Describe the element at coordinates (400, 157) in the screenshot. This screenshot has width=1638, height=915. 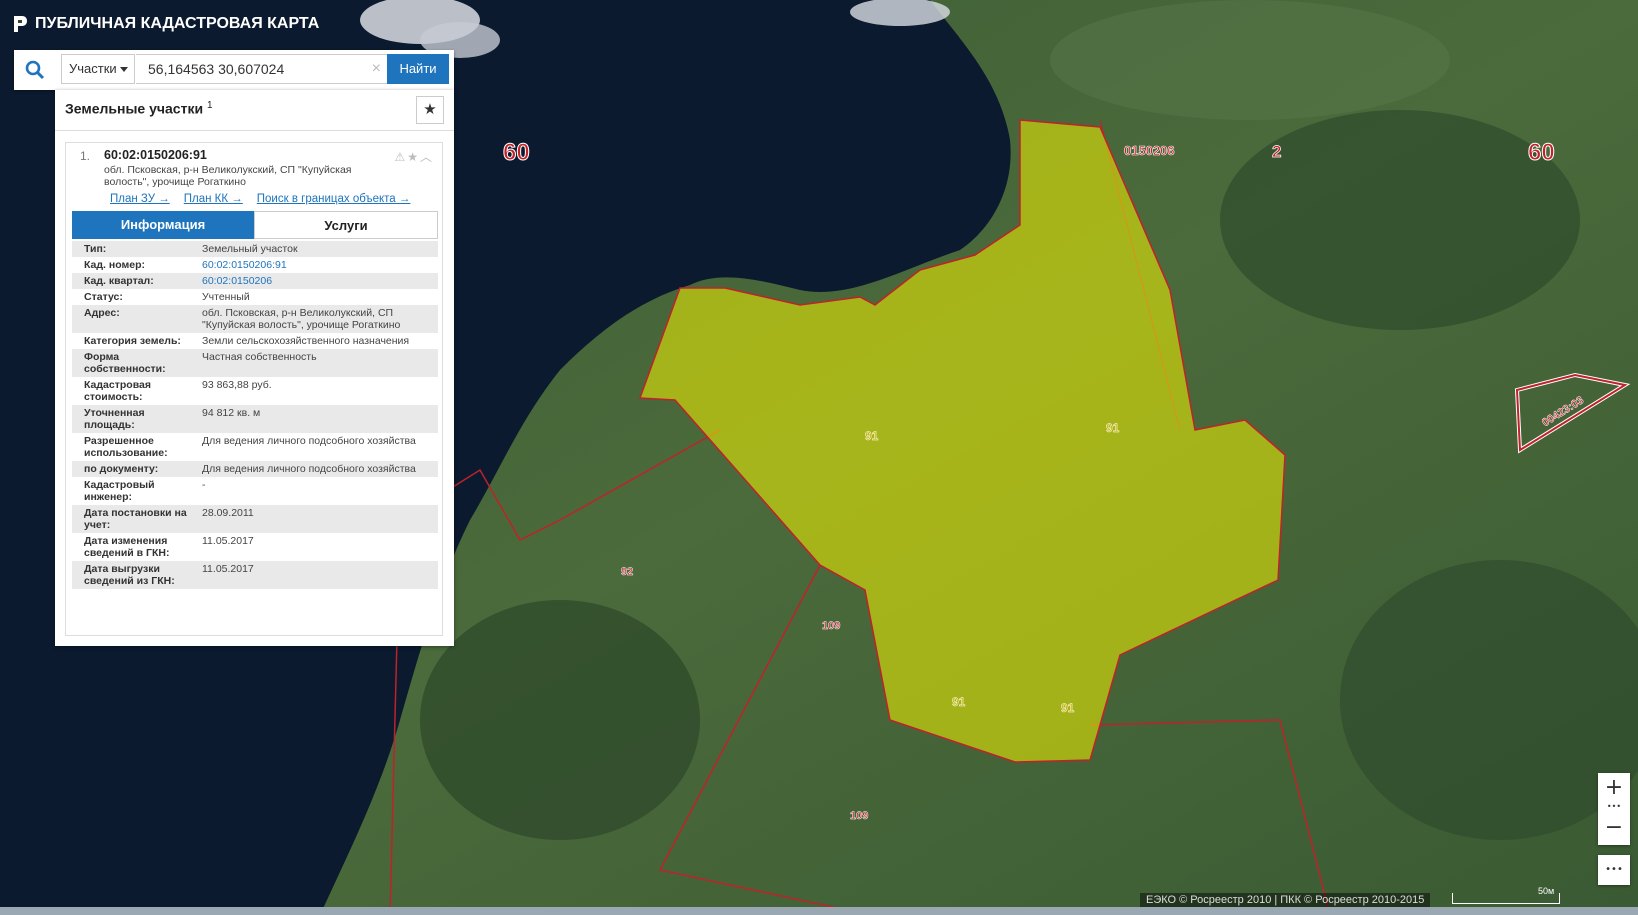
I see `warning-icon: ⚠` at that location.